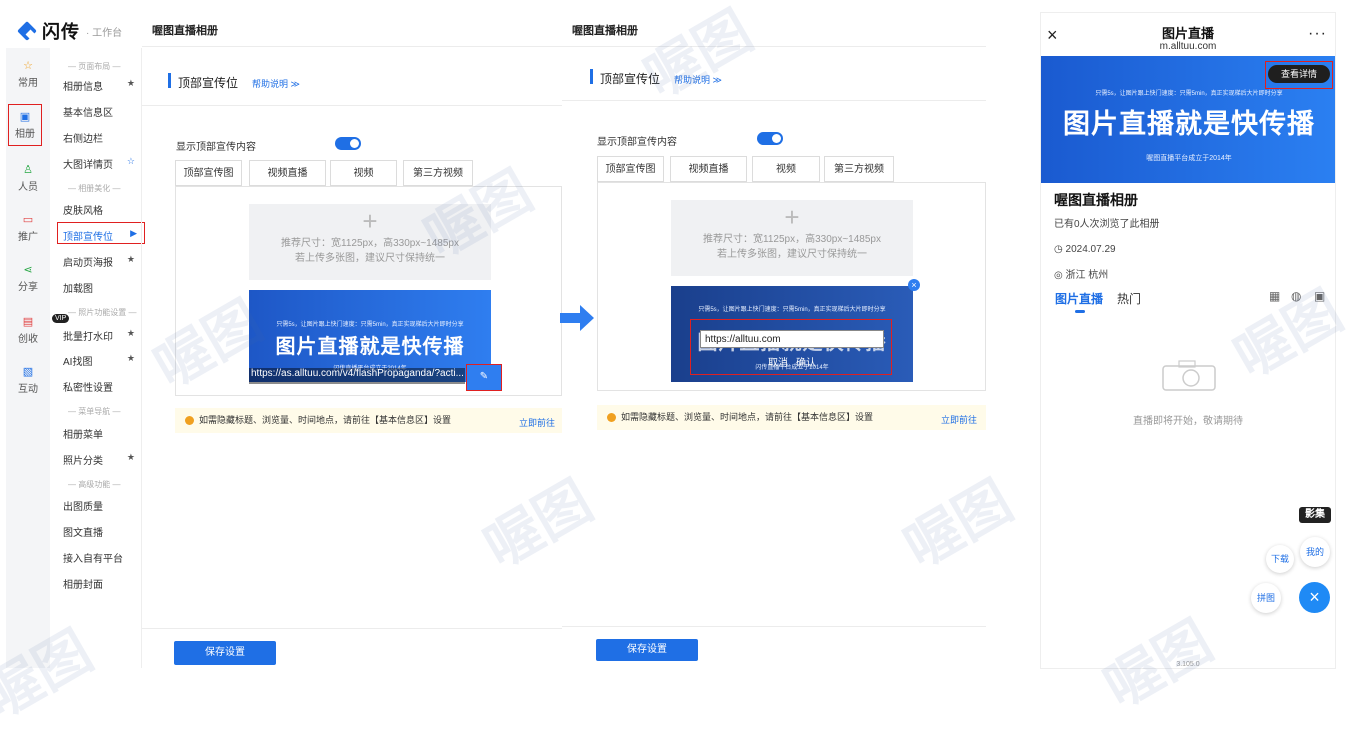 This screenshot has height=734, width=1364. I want to click on rail-item-share: ⋖ 分享, so click(28, 278).